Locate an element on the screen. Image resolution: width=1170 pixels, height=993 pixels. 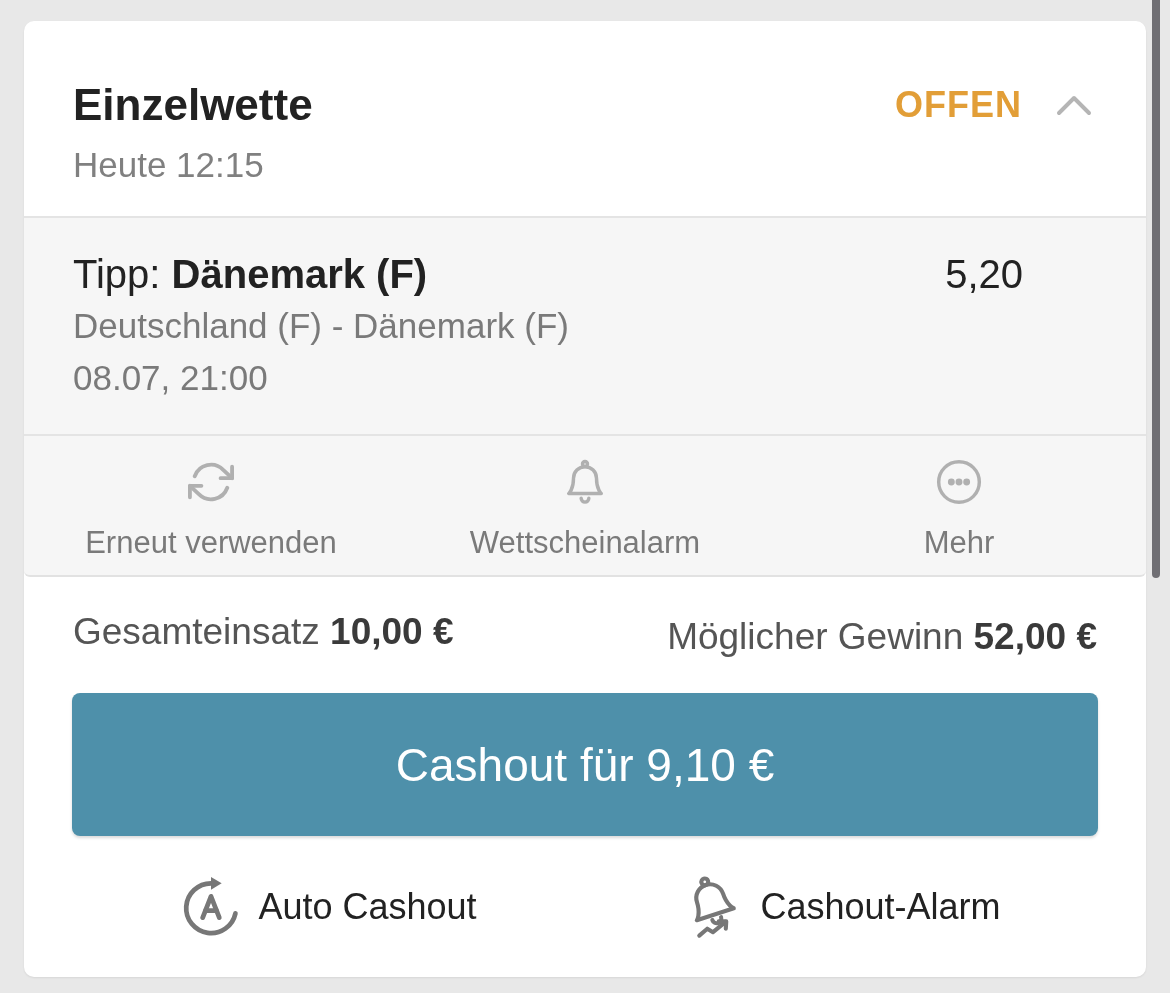
event-name: Deutschland (F) - Dänemark (F) is located at coordinates (321, 326).